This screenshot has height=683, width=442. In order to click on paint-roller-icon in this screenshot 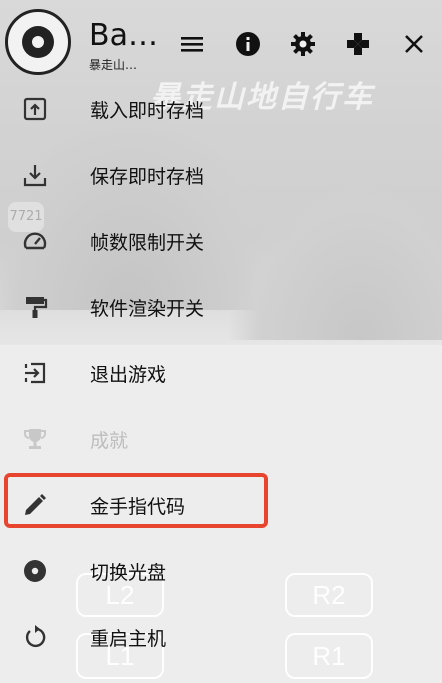, I will do `click(37, 307)`.